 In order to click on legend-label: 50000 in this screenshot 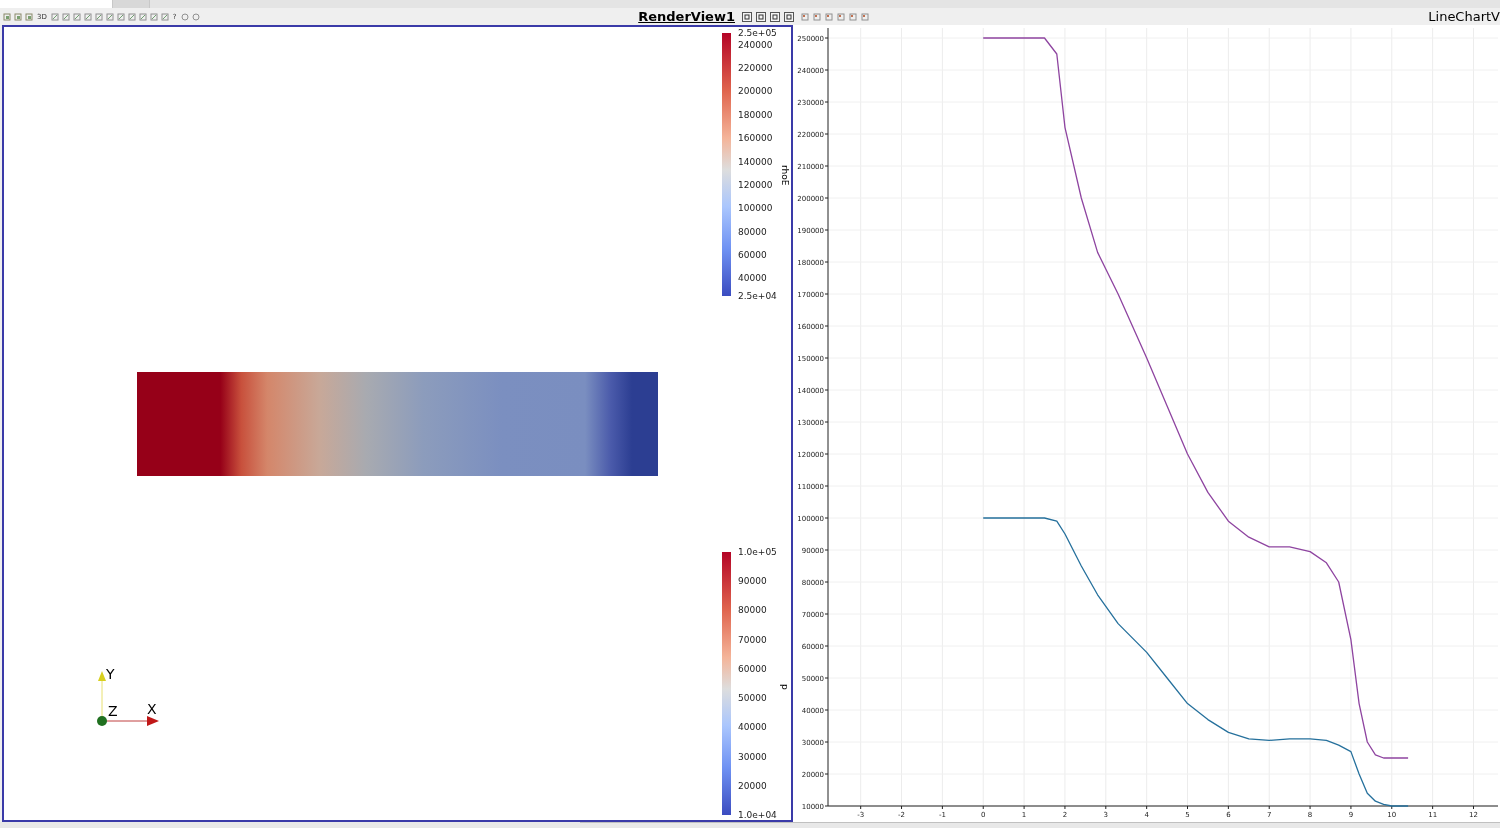, I will do `click(752, 698)`.